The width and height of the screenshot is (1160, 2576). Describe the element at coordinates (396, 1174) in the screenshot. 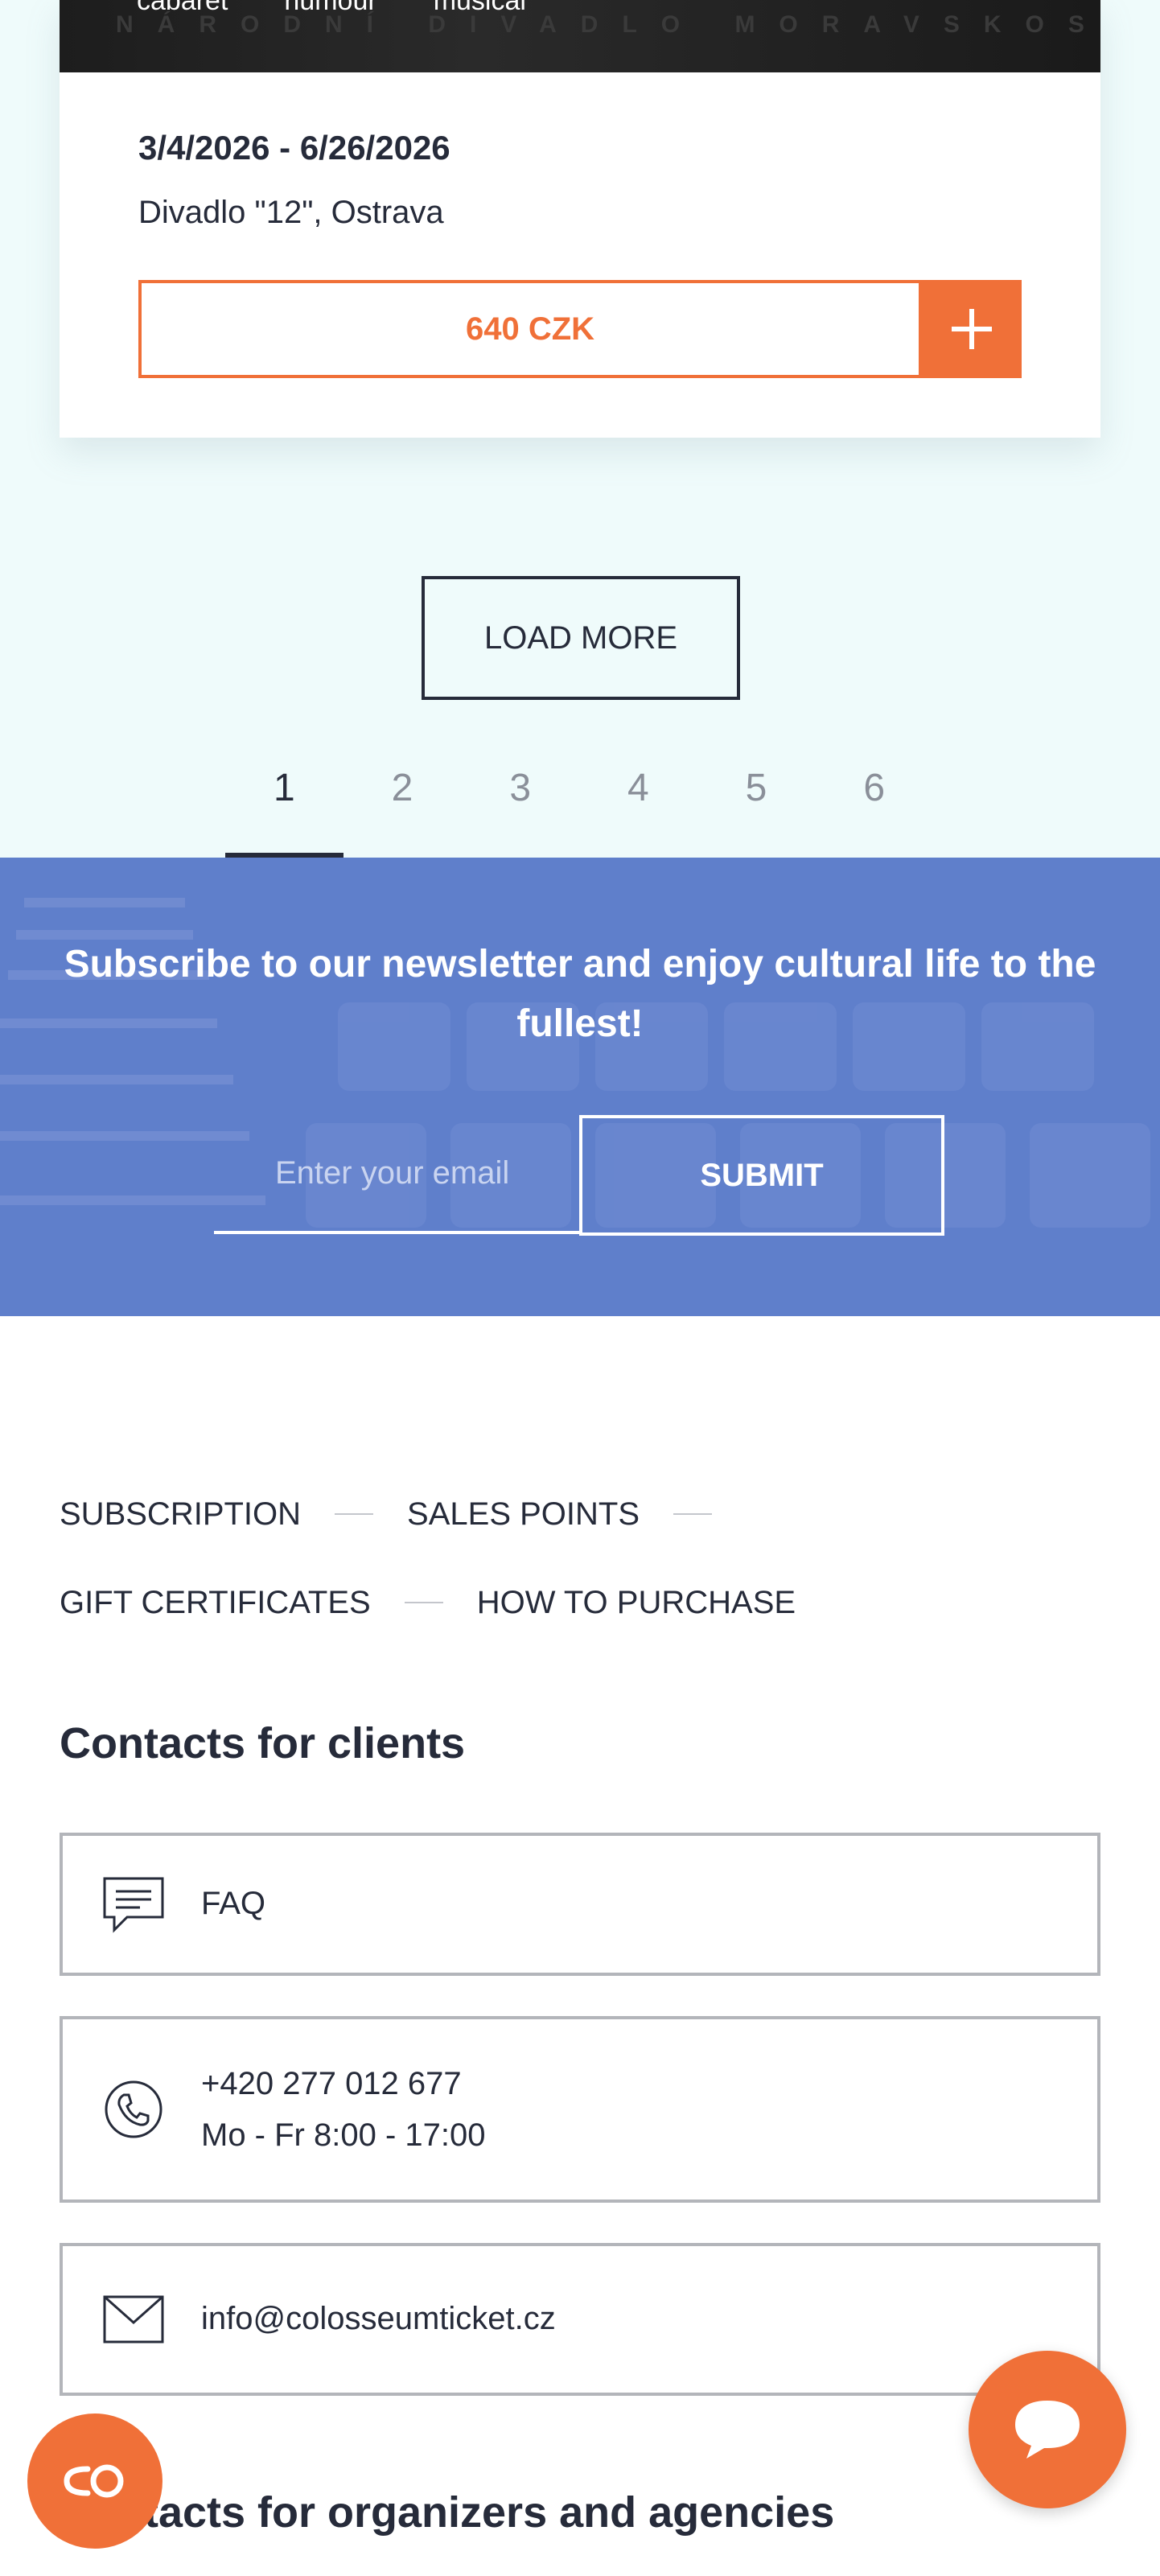

I see `newsletter-email-input` at that location.